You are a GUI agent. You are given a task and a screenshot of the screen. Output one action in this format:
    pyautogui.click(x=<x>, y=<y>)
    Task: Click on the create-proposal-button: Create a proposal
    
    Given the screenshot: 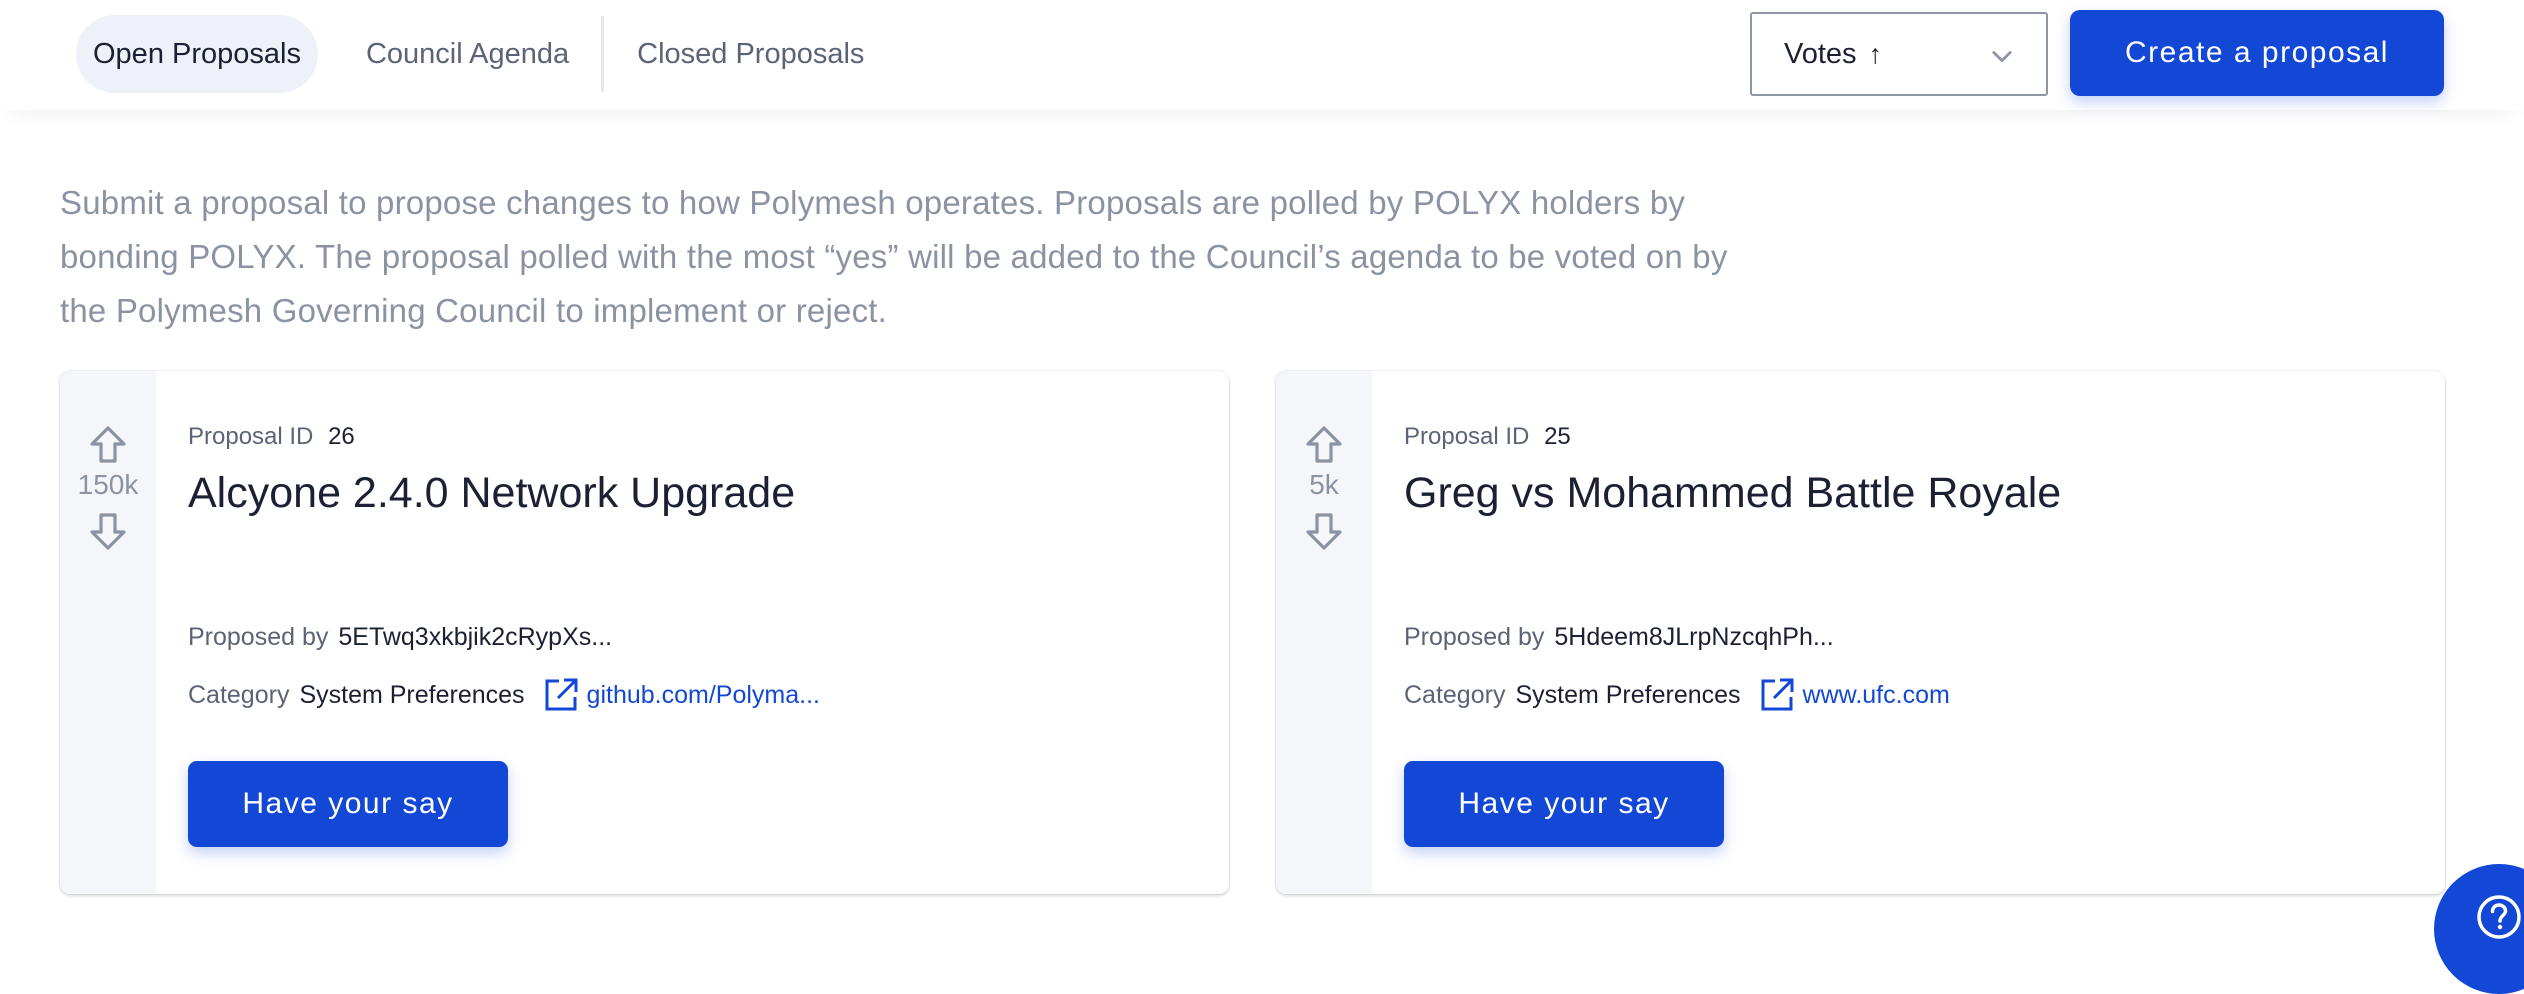 What is the action you would take?
    pyautogui.click(x=2257, y=53)
    